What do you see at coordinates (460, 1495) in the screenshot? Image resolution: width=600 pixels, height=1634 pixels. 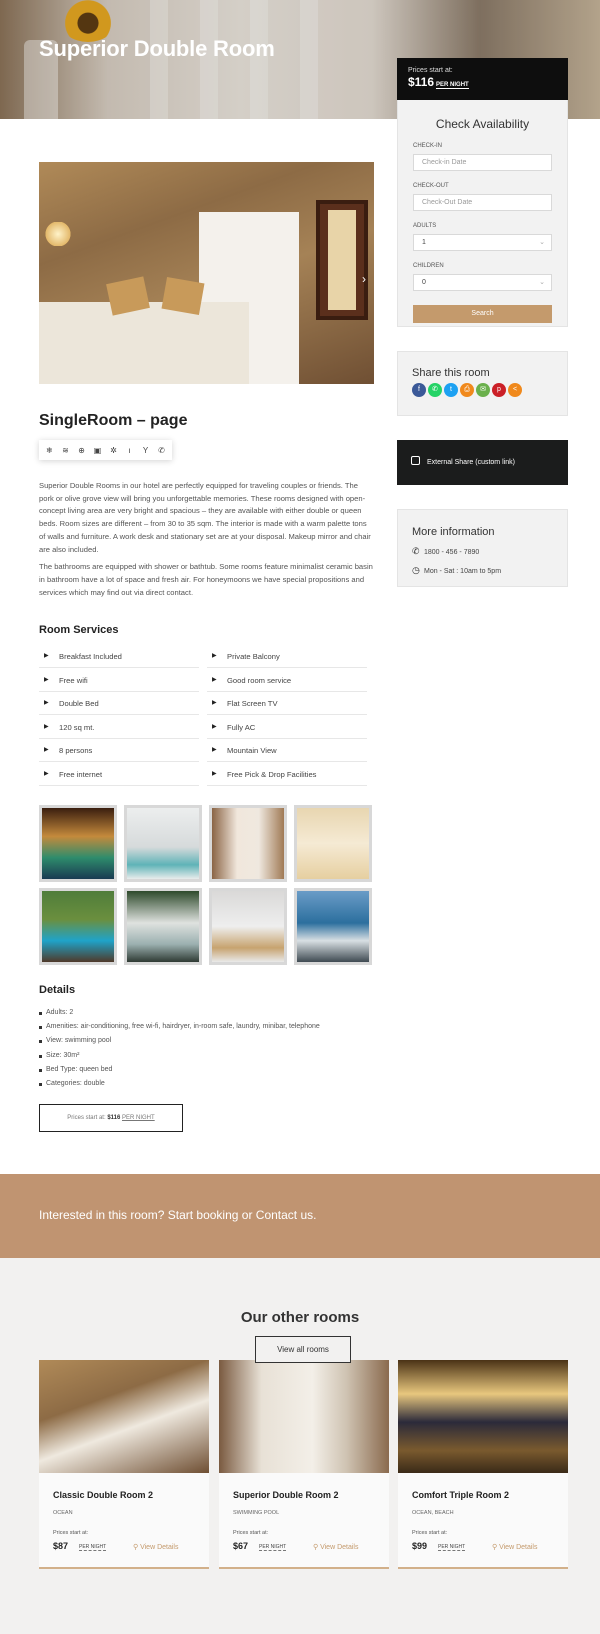 I see `room-card-name: Comfort Triple Room 2` at bounding box center [460, 1495].